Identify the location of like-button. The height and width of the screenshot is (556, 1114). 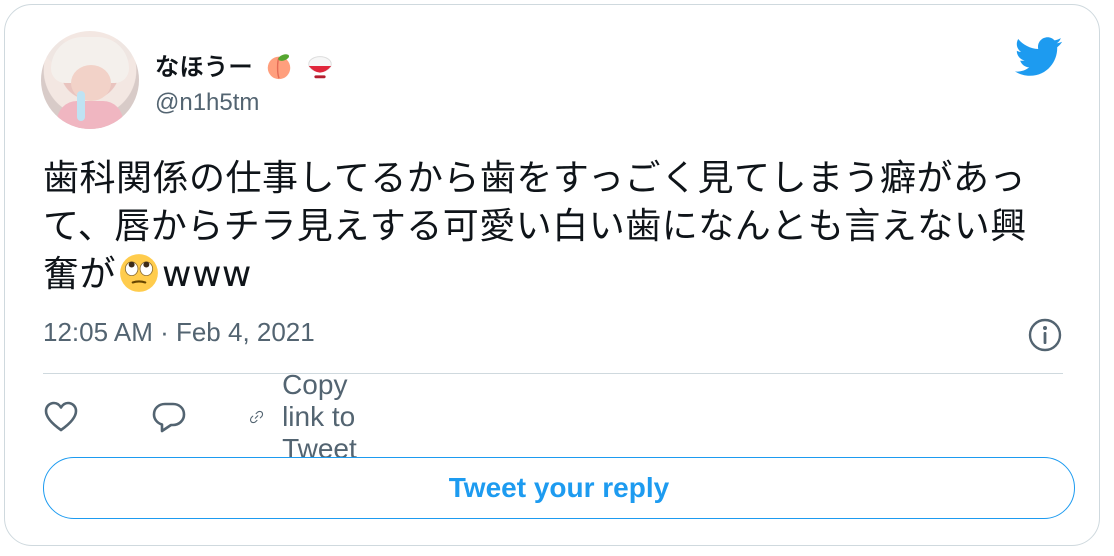
(61, 417).